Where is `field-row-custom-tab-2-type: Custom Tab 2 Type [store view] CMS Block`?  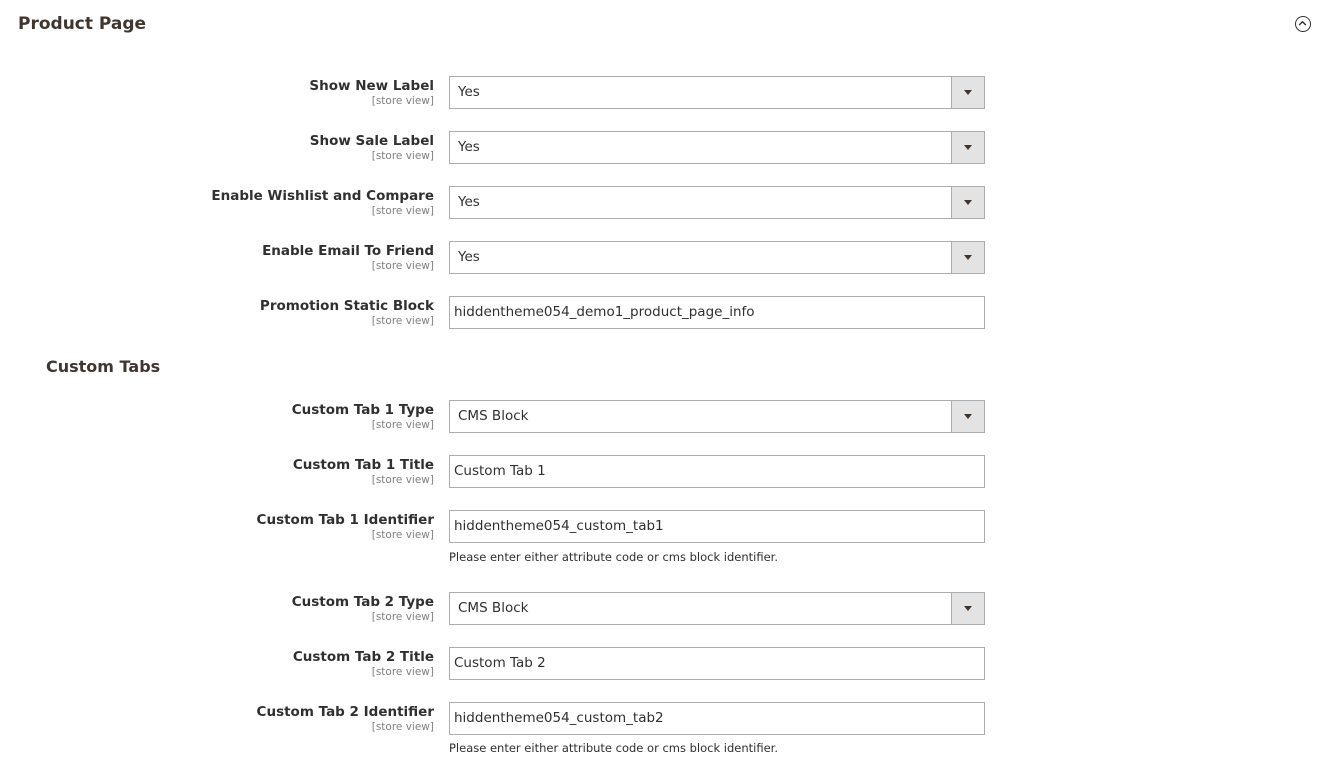 field-row-custom-tab-2-type: Custom Tab 2 Type [store view] CMS Block is located at coordinates (500, 609).